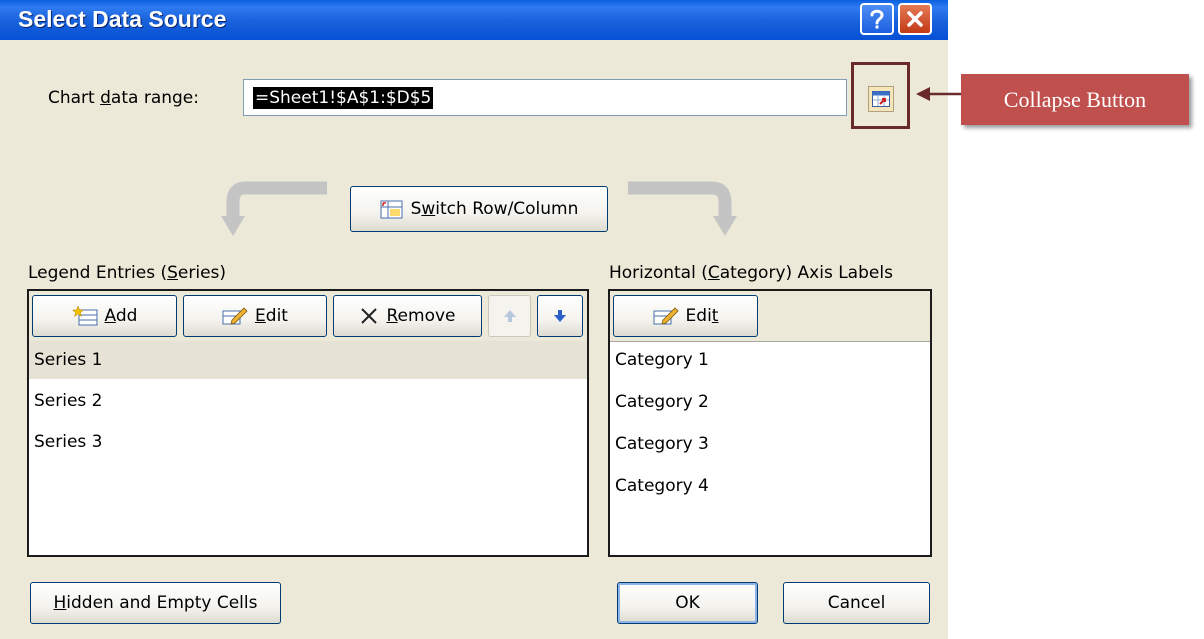 The image size is (1204, 639). What do you see at coordinates (308, 442) in the screenshot?
I see `series-list-item: Series 3` at bounding box center [308, 442].